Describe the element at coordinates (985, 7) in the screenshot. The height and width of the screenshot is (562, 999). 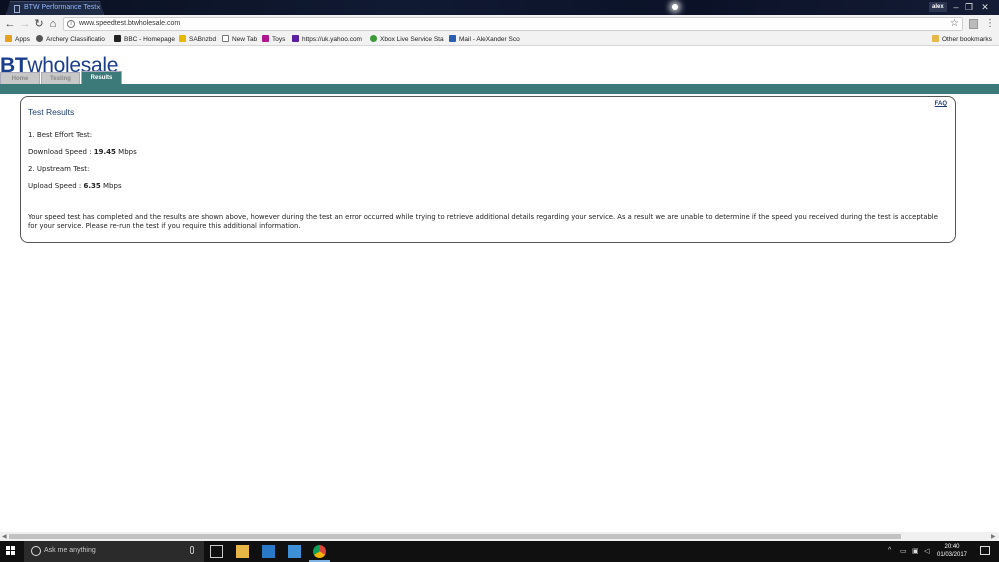
I see `close-window-icon: ✕` at that location.